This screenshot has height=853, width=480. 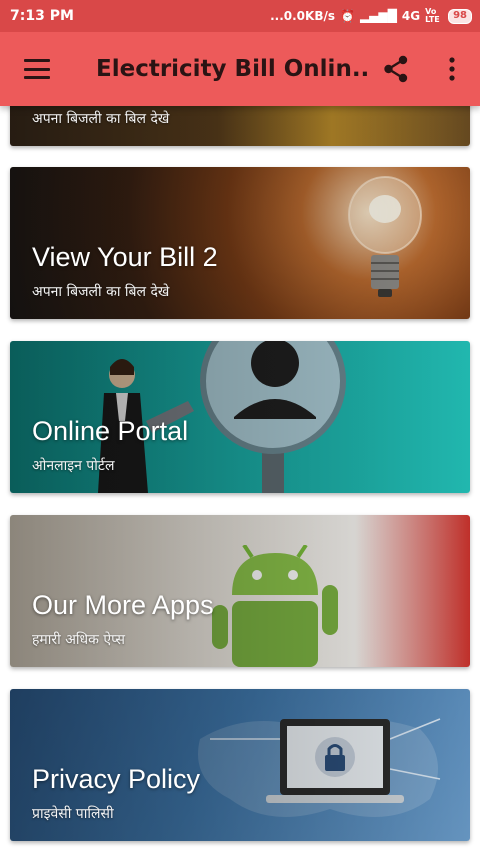 I want to click on card-subtitle: प्राइवेसी पालिसी, so click(x=73, y=814).